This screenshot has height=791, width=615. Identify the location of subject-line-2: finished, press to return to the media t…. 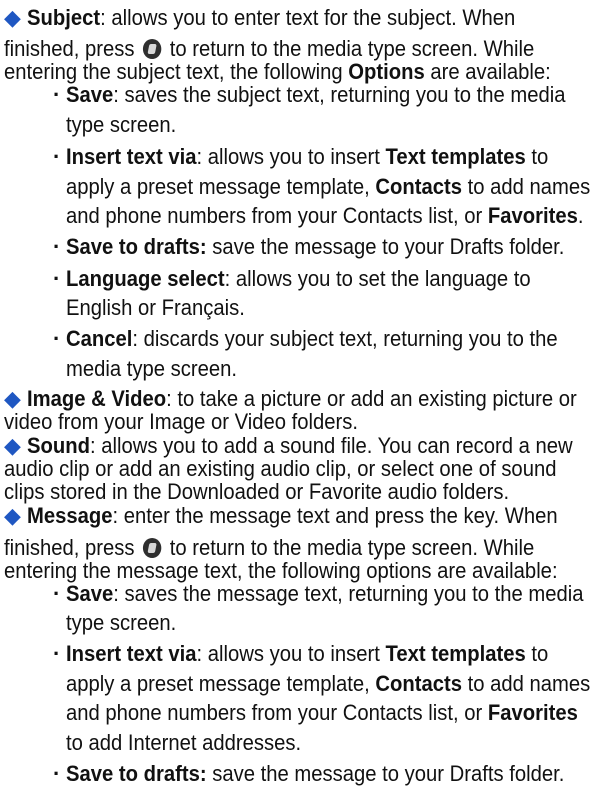
(269, 49).